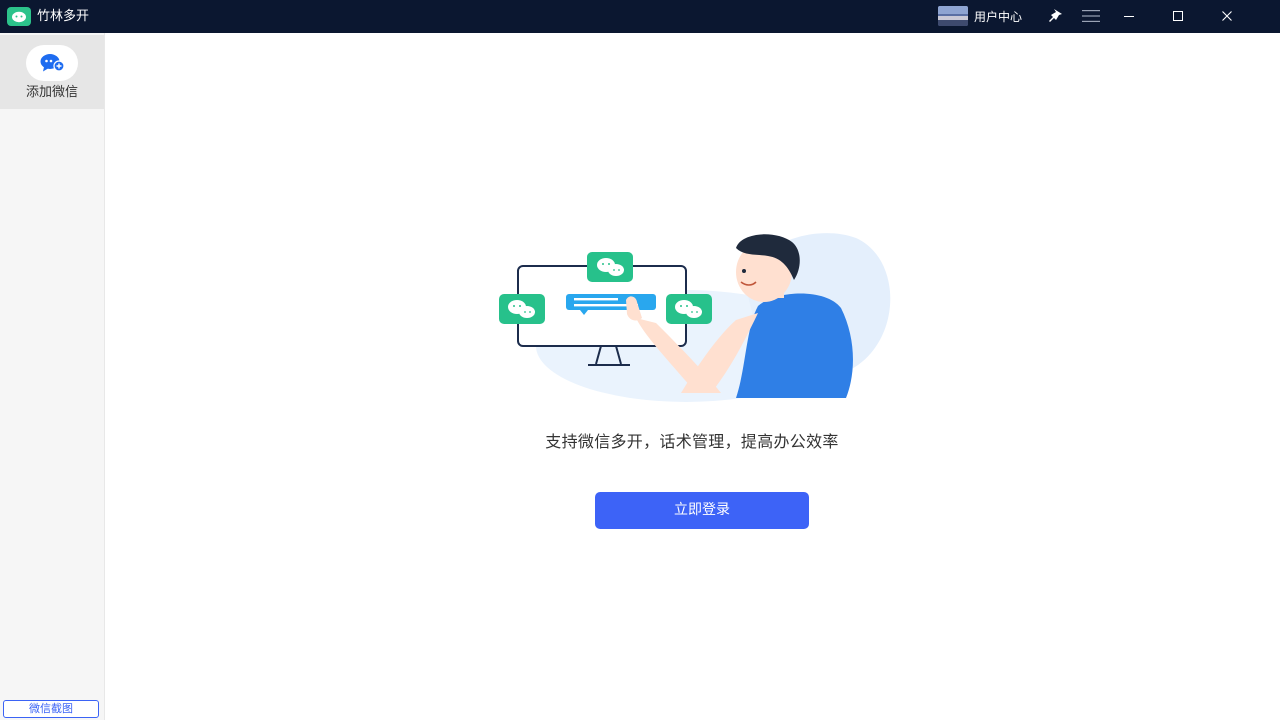 The width and height of the screenshot is (1280, 720). What do you see at coordinates (702, 510) in the screenshot?
I see `login-button: 立即登录` at bounding box center [702, 510].